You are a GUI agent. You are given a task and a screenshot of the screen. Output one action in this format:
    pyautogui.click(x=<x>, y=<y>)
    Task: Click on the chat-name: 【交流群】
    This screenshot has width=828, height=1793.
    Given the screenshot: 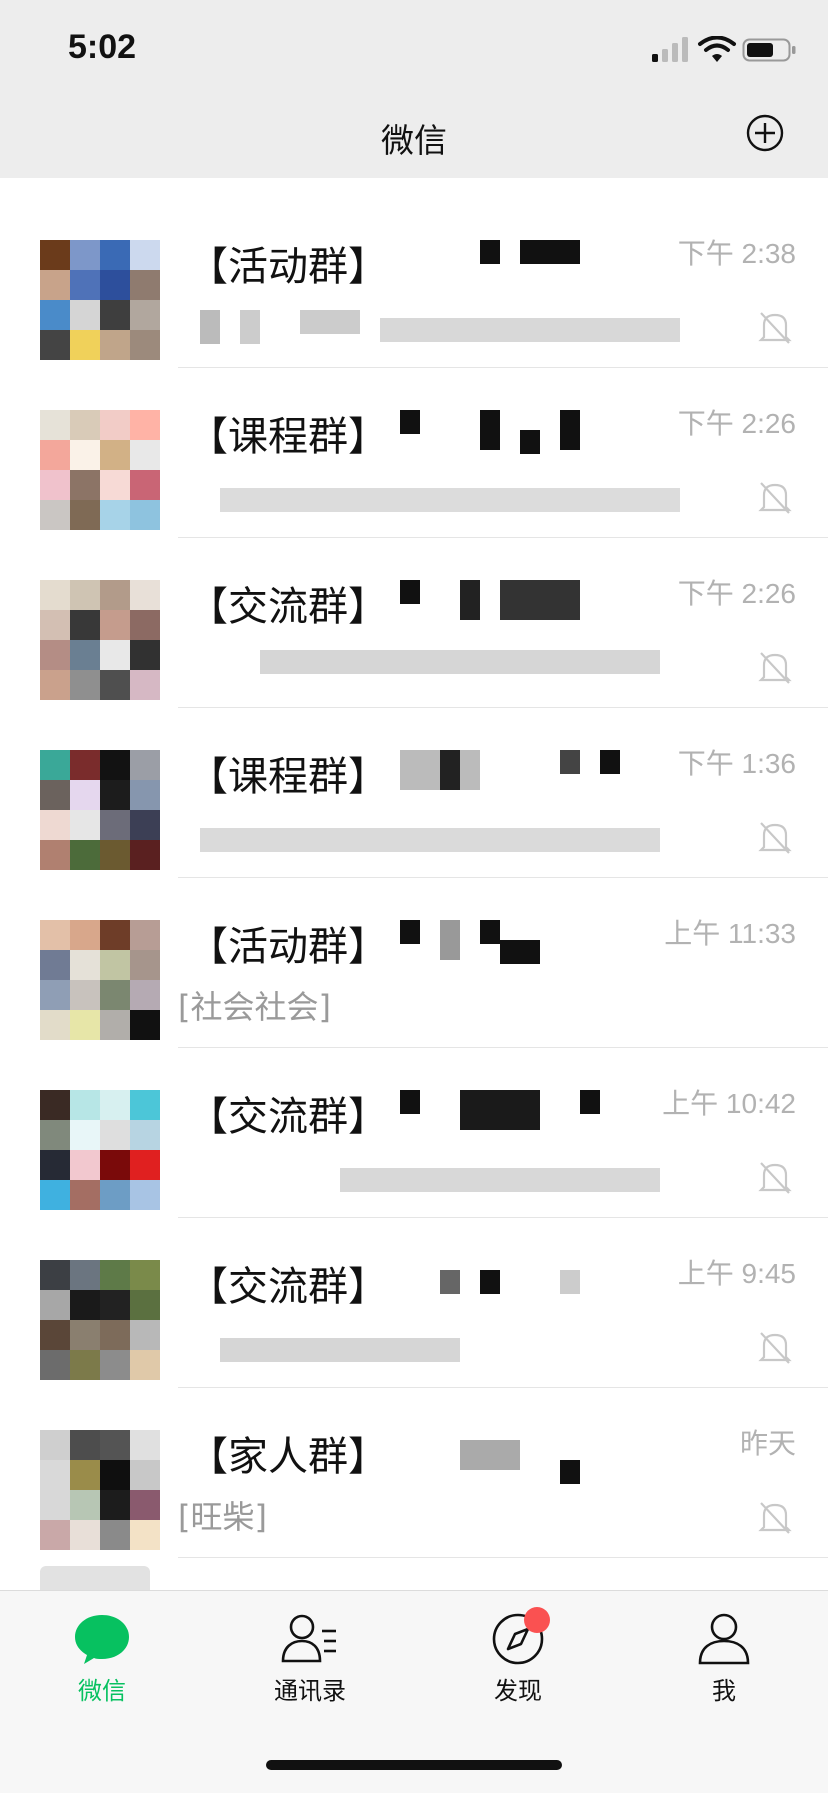 What is the action you would take?
    pyautogui.click(x=288, y=607)
    